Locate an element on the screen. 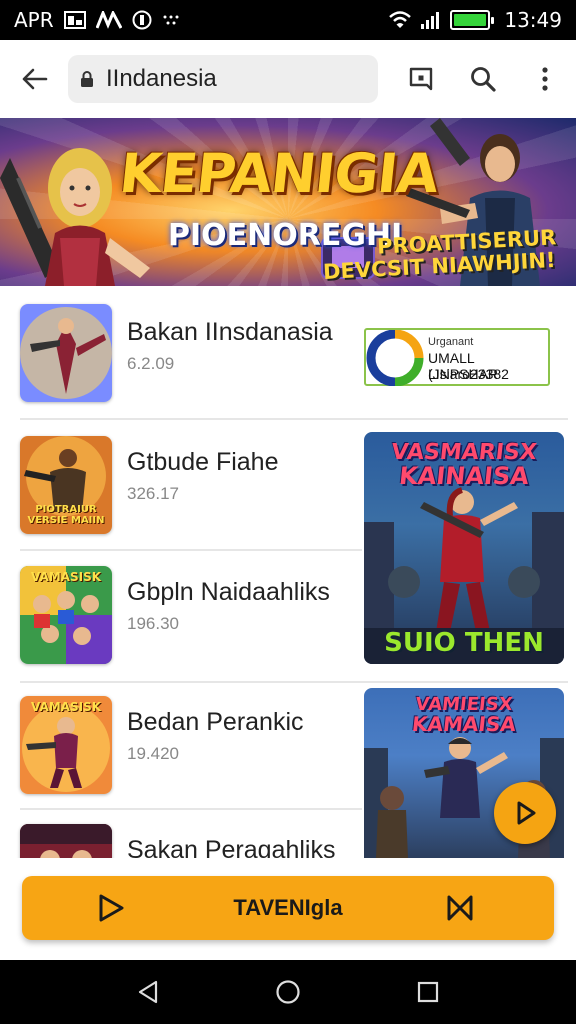 Image resolution: width=576 pixels, height=1024 pixels. more-vert-icon is located at coordinates (545, 79).